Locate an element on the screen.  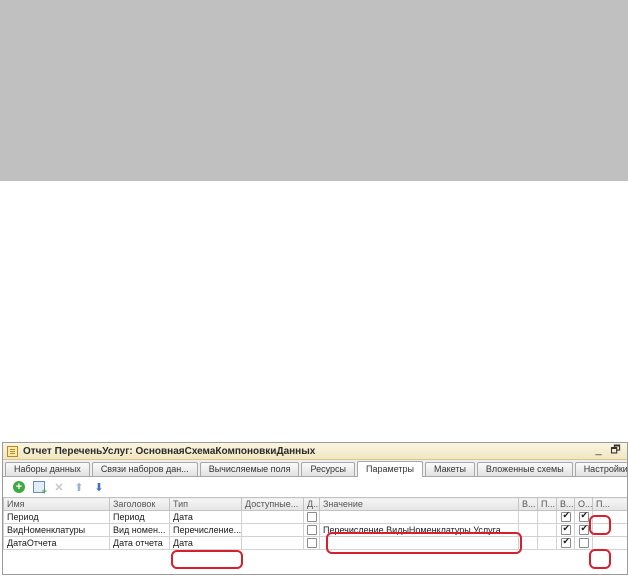
window-controls: _ 🗗 is located at coordinates (610, 450).